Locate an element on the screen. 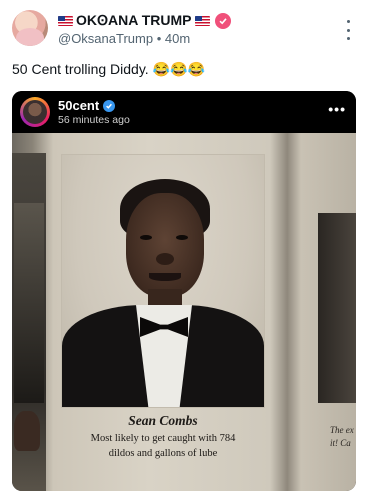  author-avatar is located at coordinates (30, 28).